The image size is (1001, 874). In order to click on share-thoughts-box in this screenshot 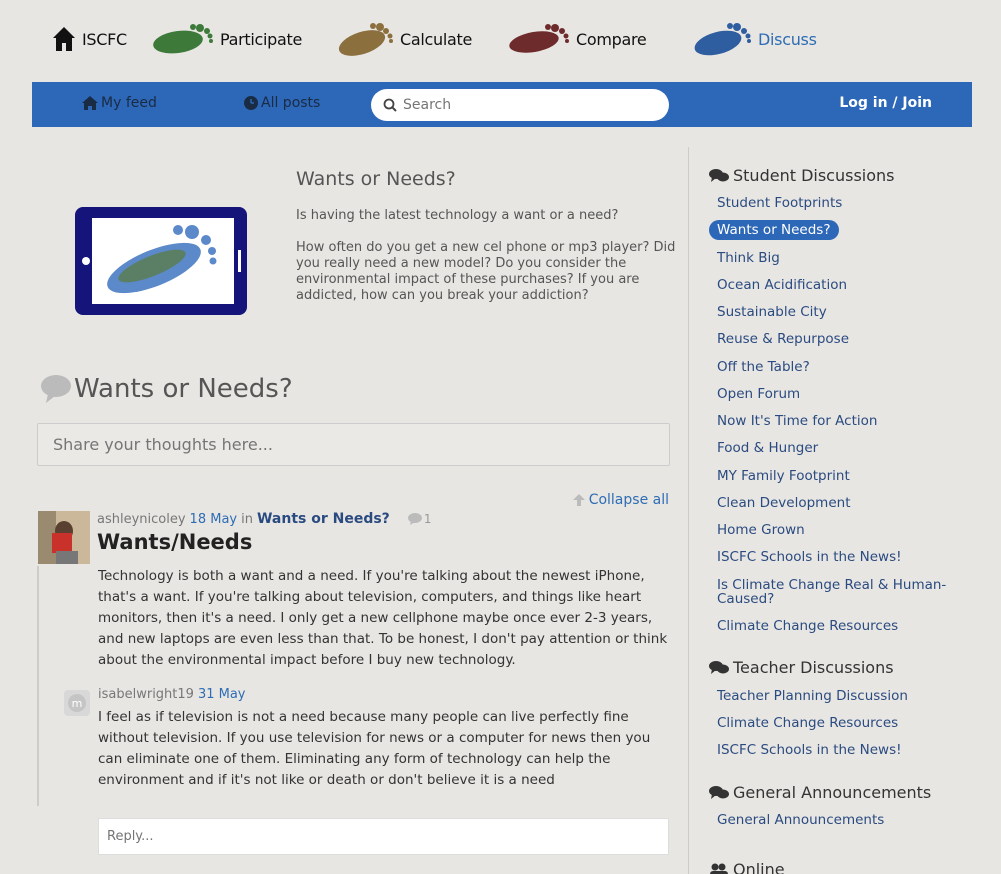, I will do `click(353, 444)`.